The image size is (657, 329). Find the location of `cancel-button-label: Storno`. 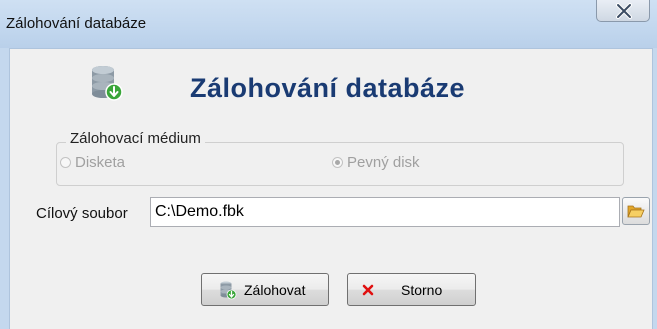

cancel-button-label: Storno is located at coordinates (422, 290).